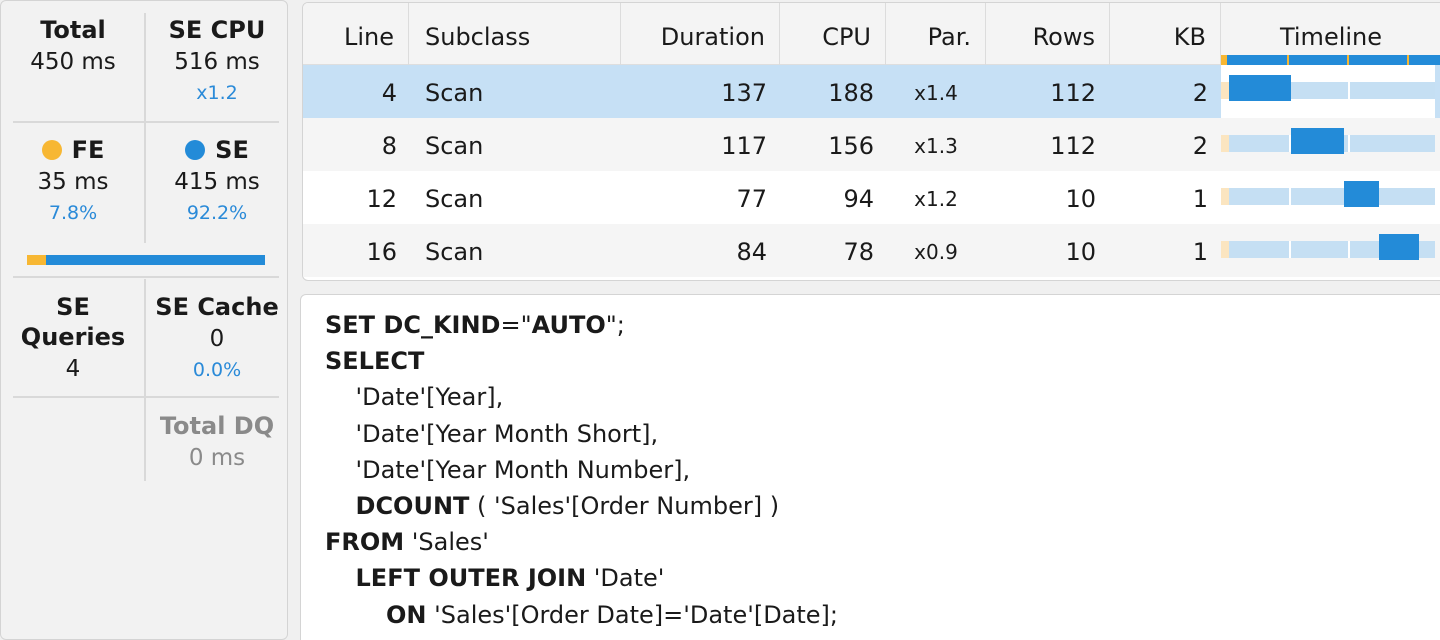  What do you see at coordinates (73, 47) in the screenshot?
I see `total-metric: Total 450 ms` at bounding box center [73, 47].